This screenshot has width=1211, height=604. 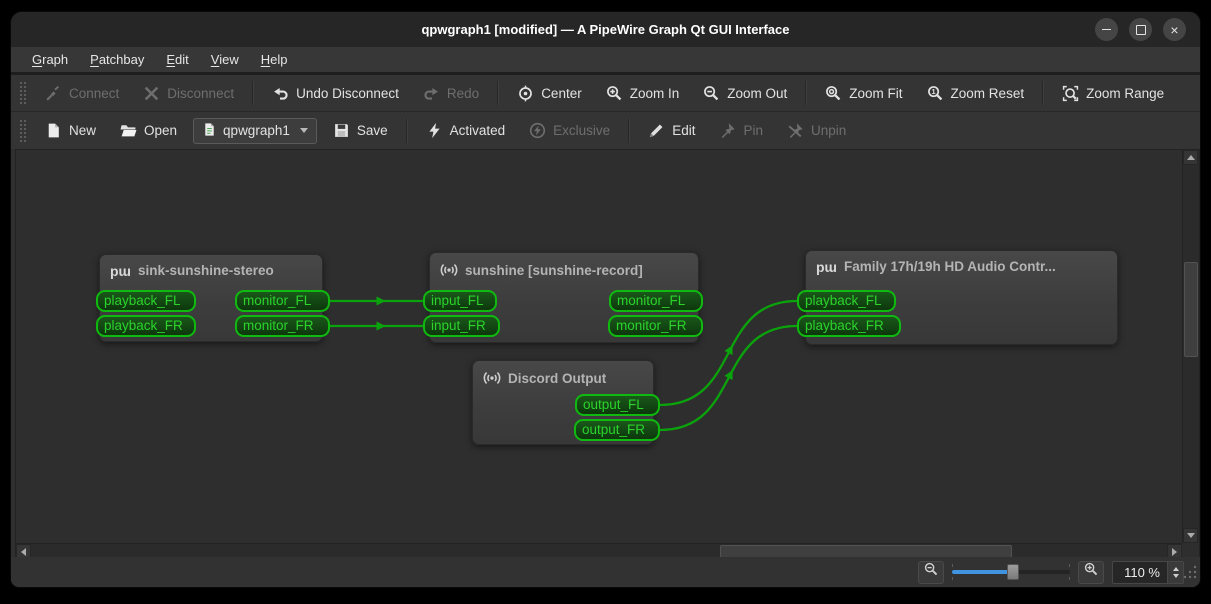 What do you see at coordinates (935, 93) in the screenshot?
I see `zoom-reset-icon: 1` at bounding box center [935, 93].